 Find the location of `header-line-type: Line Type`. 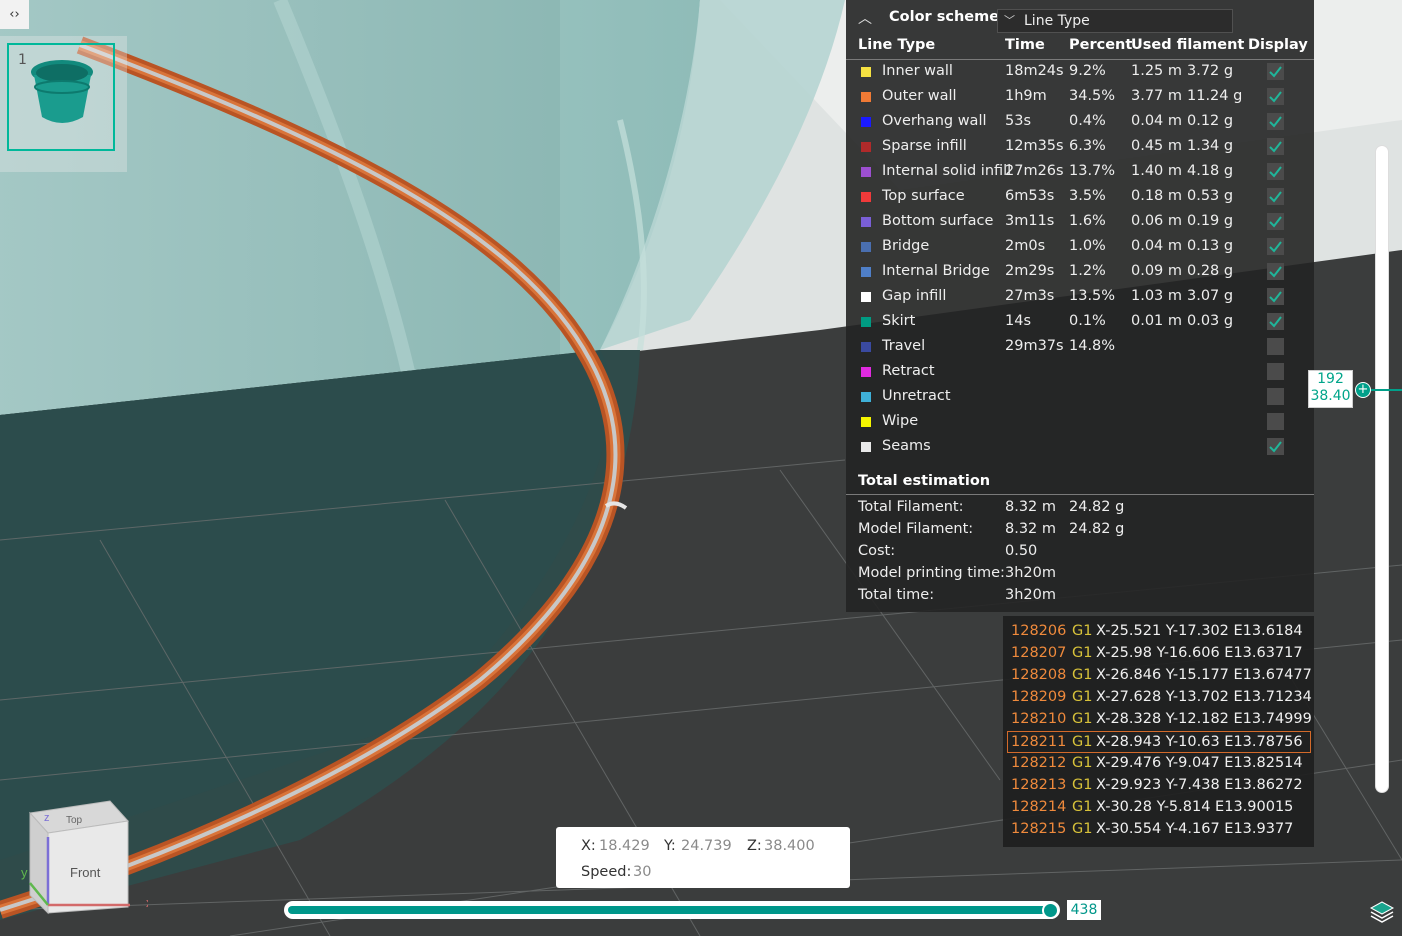

header-line-type: Line Type is located at coordinates (897, 45).